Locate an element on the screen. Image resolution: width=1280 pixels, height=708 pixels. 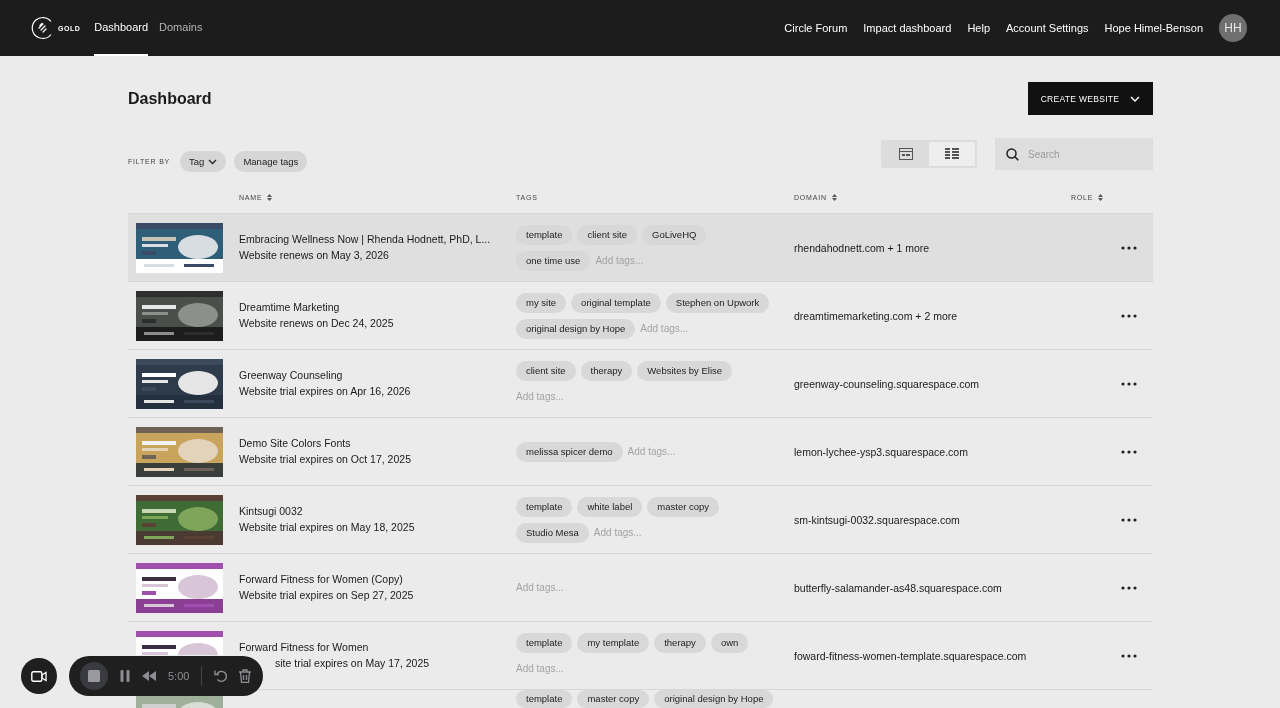
stop-icon is located at coordinates (94, 676).